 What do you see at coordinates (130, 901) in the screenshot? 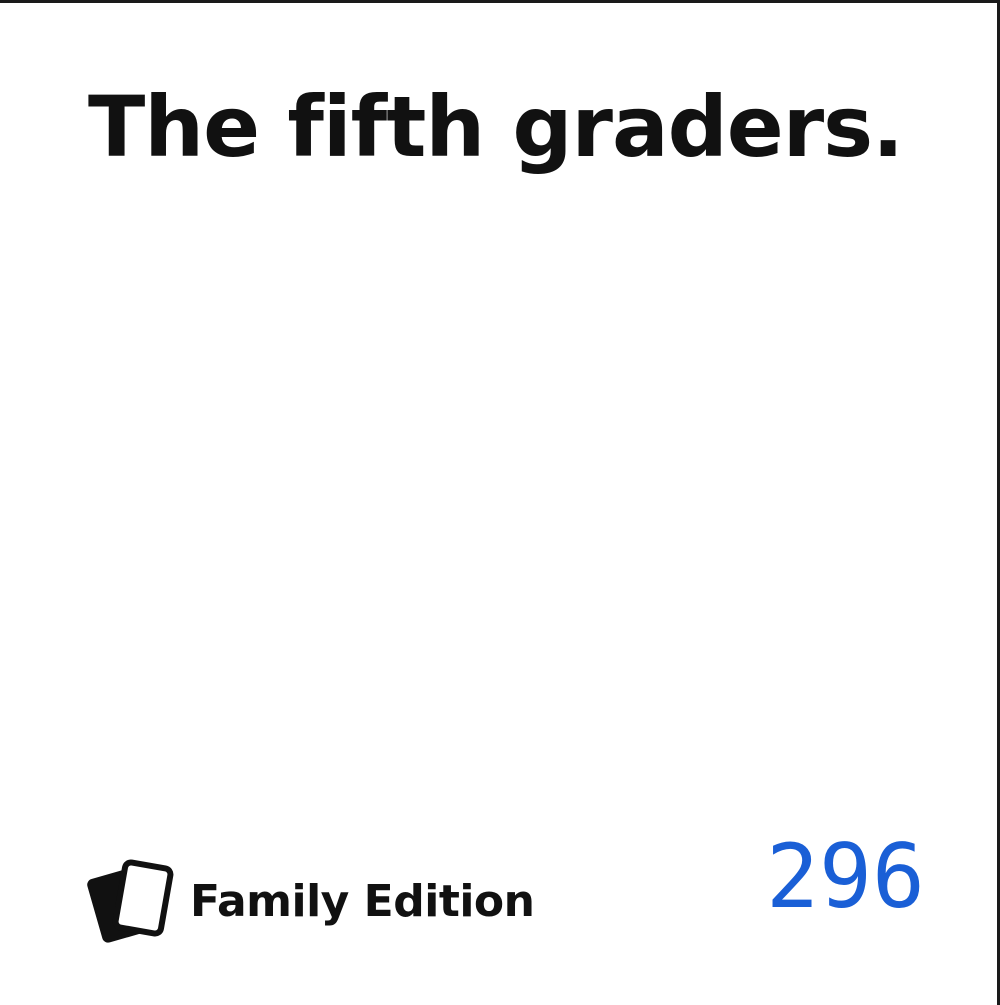
I see `stacked-cards-icon` at bounding box center [130, 901].